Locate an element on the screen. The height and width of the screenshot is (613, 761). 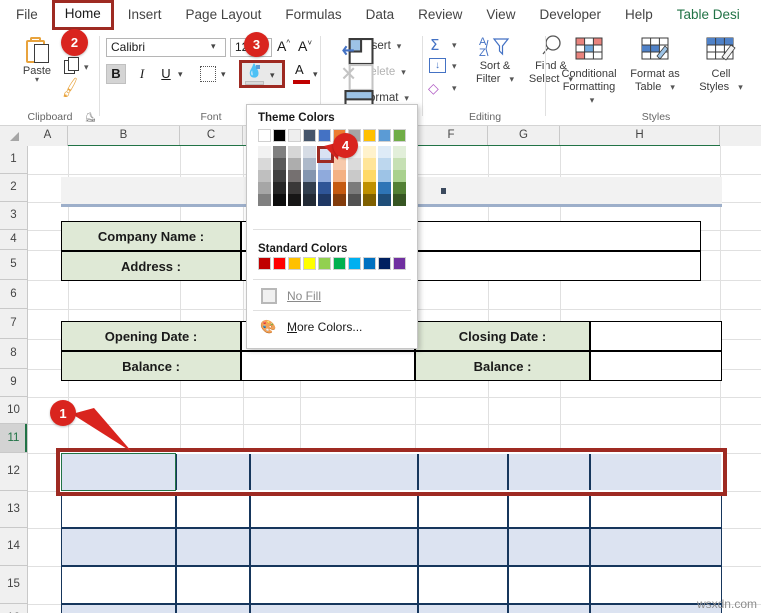
standard-colors-grid is located at coordinates (333, 263).